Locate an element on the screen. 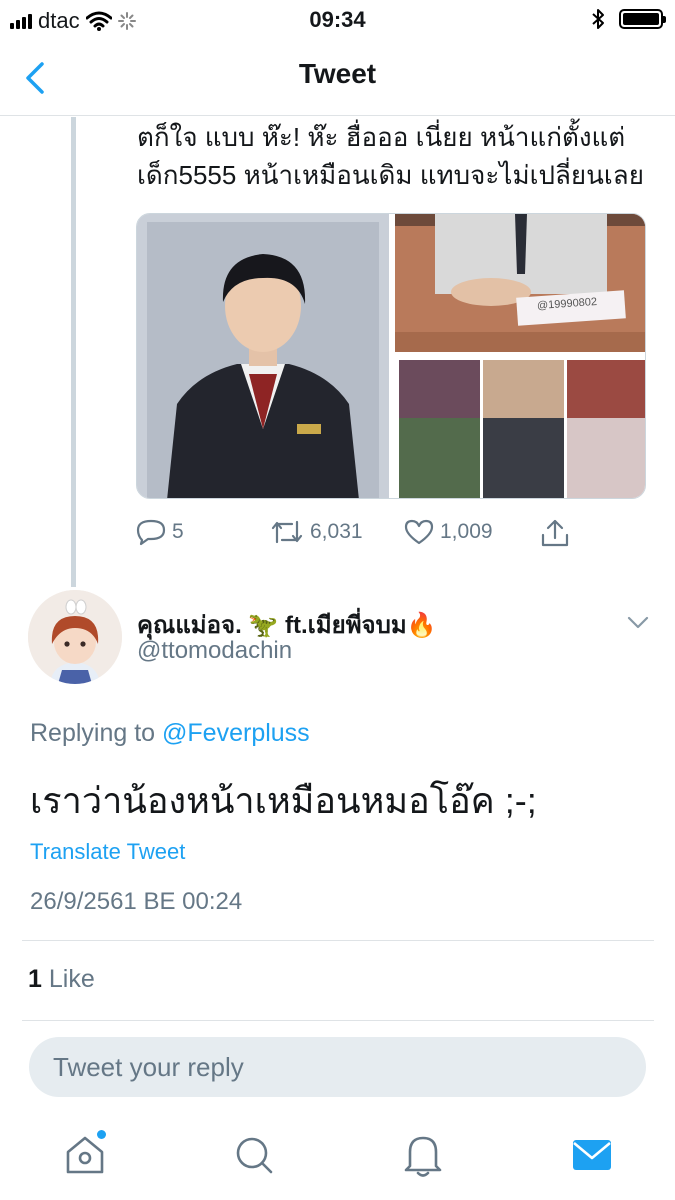 This screenshot has height=1200, width=675. portrait-illustration is located at coordinates (263, 356).